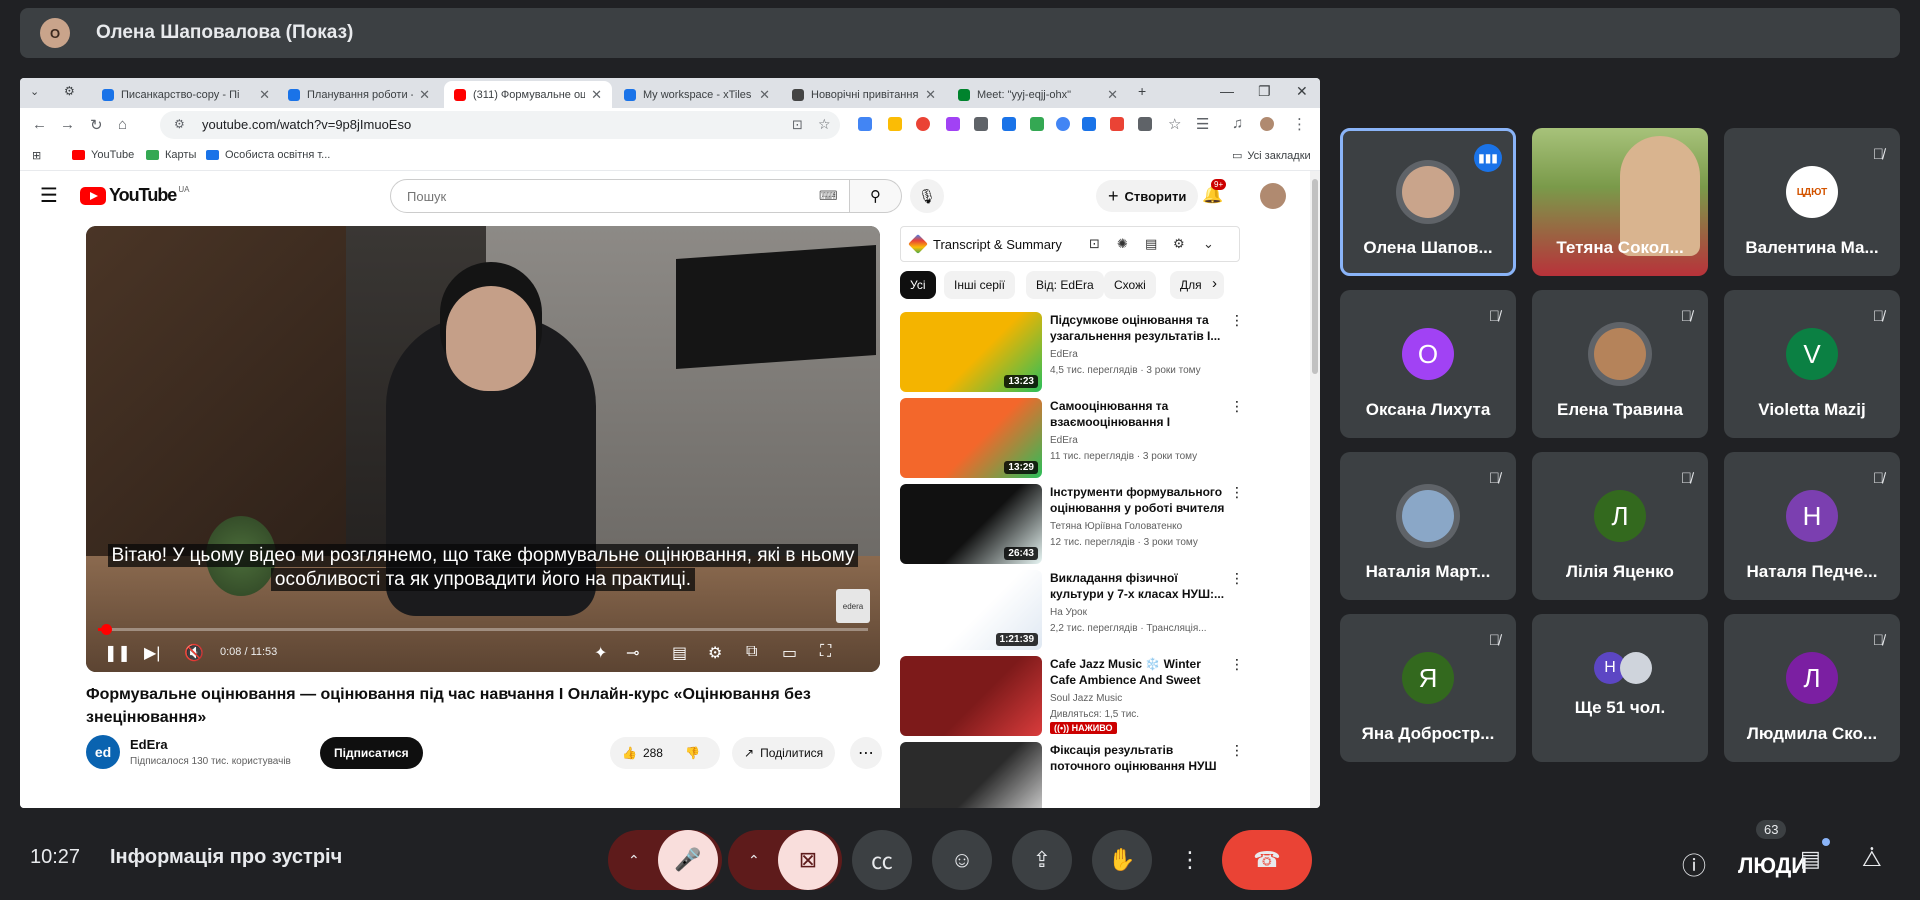 The width and height of the screenshot is (1920, 900). What do you see at coordinates (1273, 196) in the screenshot?
I see `account-avatar` at bounding box center [1273, 196].